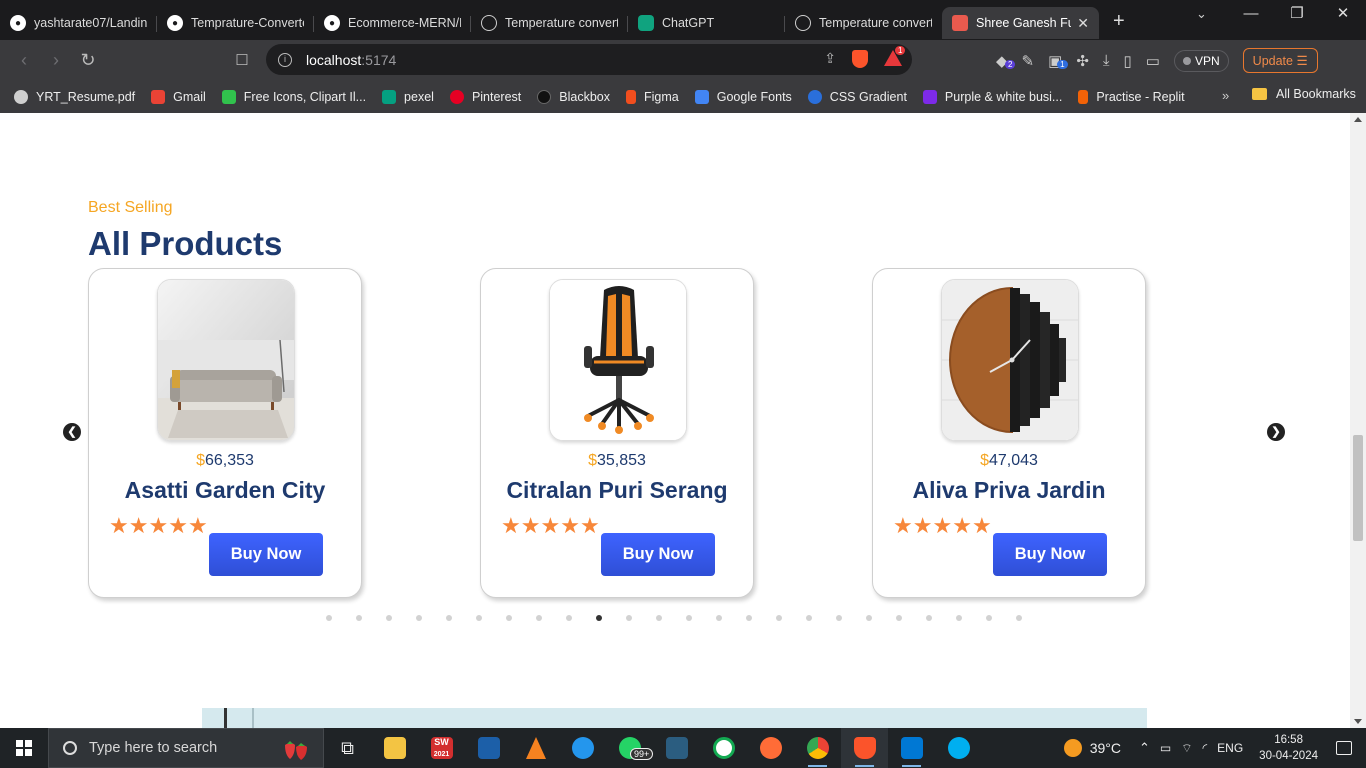  What do you see at coordinates (1297, 14) in the screenshot?
I see `restore-button: ❐` at bounding box center [1297, 14].